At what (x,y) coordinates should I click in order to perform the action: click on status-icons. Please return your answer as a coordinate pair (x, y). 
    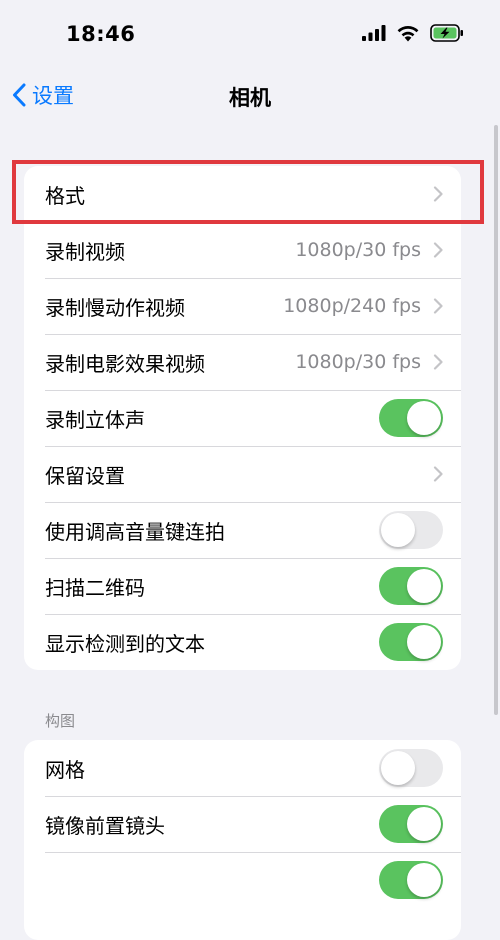
    Looking at the image, I should click on (413, 33).